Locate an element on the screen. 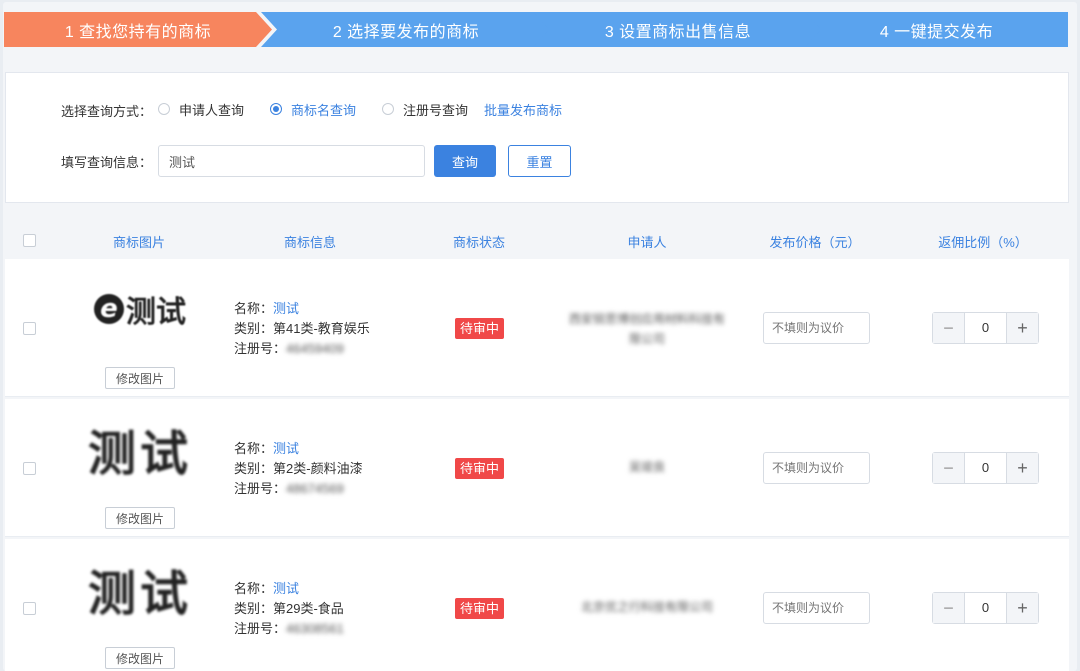 This screenshot has height=671, width=1080. header-commission: 返佣比例（%） is located at coordinates (983, 242).